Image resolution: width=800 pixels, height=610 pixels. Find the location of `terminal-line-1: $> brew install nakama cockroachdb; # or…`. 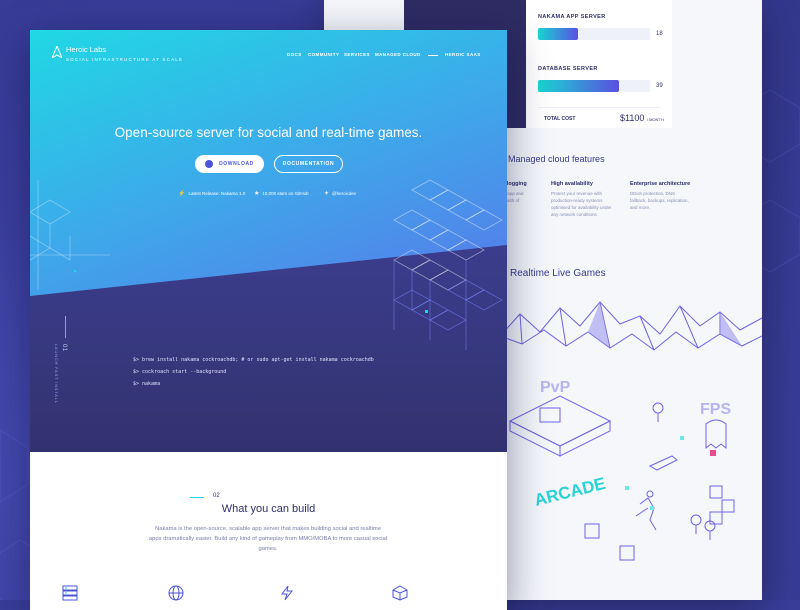

terminal-line-1: $> brew install nakama cockroachdb; # or… is located at coordinates (253, 360).